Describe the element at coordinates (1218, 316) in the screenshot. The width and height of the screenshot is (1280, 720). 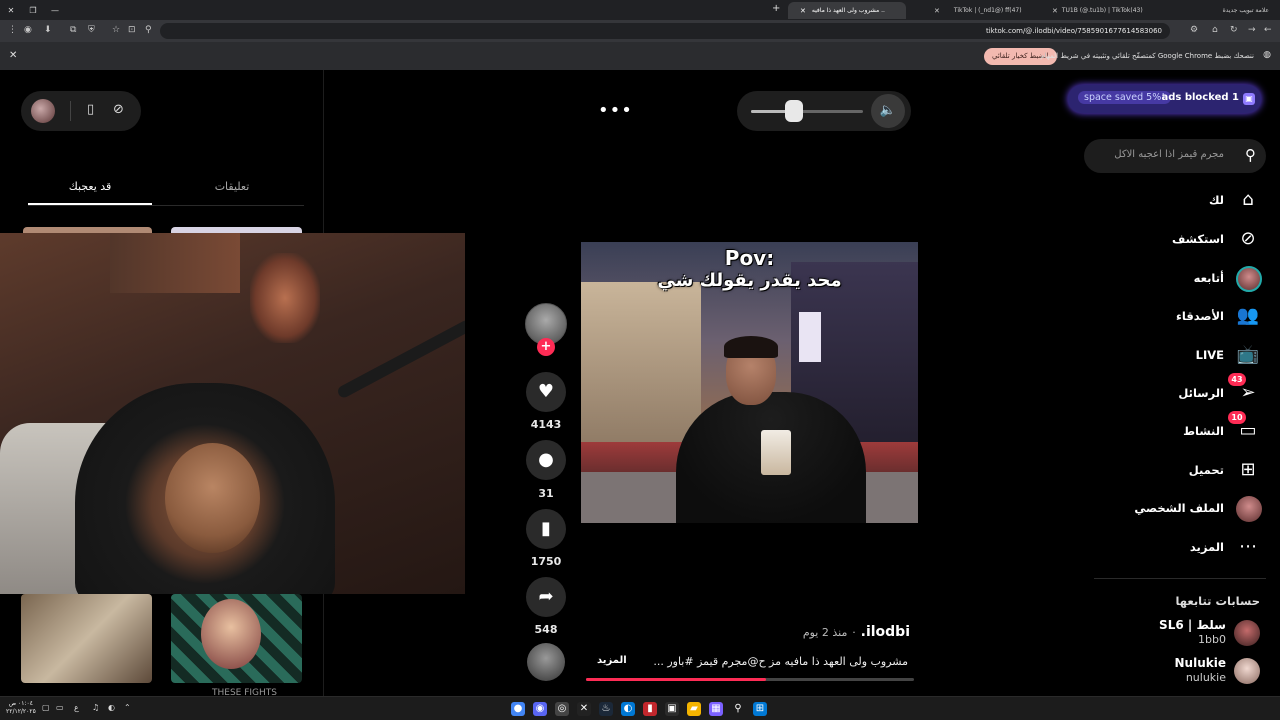
I see `nav-friends: الأصدقاء 👥` at that location.